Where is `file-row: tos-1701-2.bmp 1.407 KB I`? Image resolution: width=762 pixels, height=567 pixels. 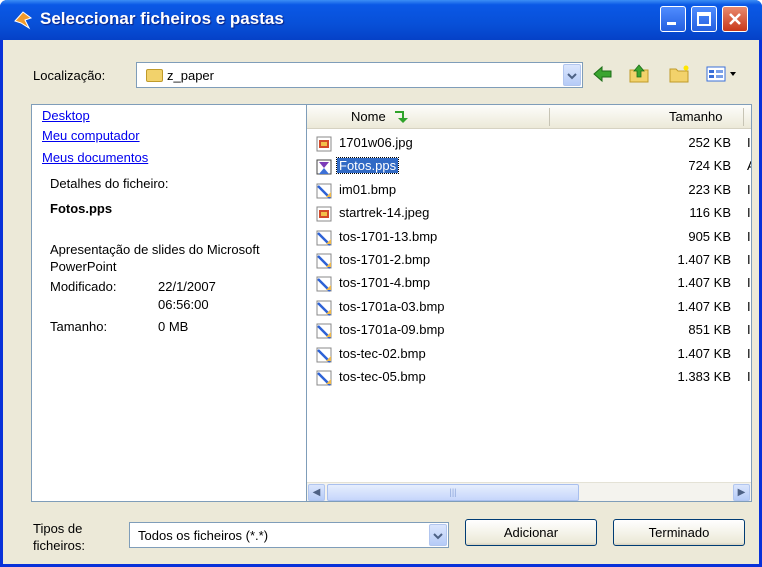 file-row: tos-1701-2.bmp 1.407 KB I is located at coordinates (533, 261).